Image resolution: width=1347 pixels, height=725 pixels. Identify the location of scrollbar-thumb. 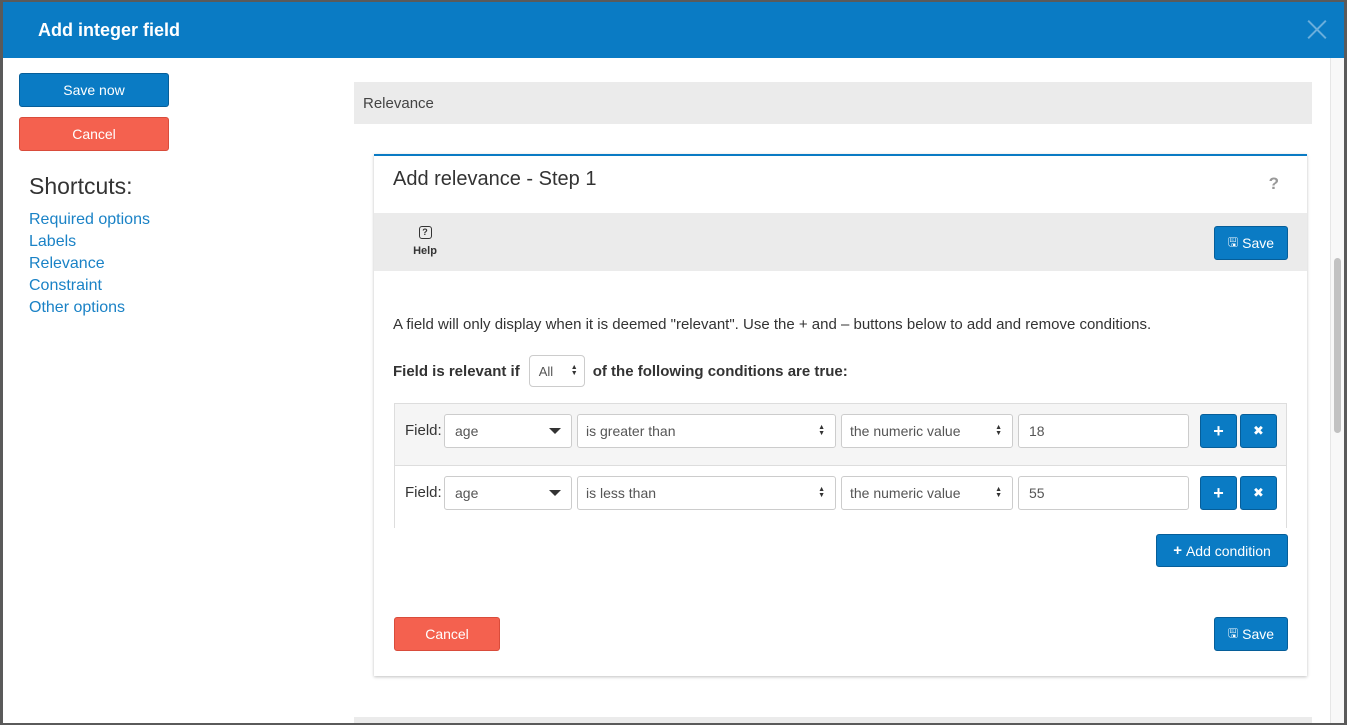
(1337, 345).